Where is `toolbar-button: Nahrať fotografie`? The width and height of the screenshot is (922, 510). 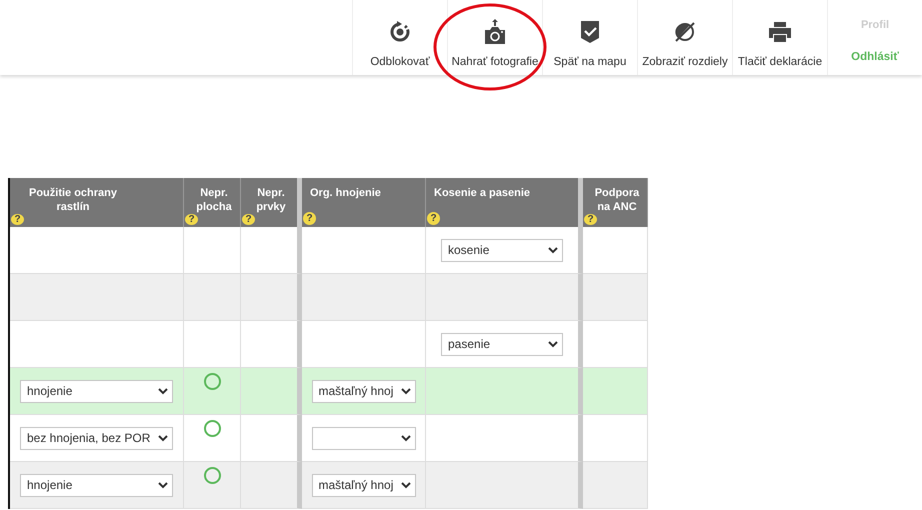 toolbar-button: Nahrať fotografie is located at coordinates (494, 37).